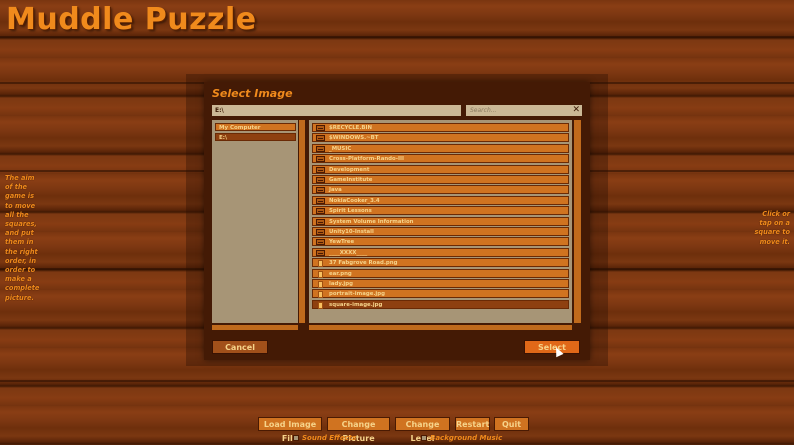  I want to click on locations-scrollbar, so click(302, 221).